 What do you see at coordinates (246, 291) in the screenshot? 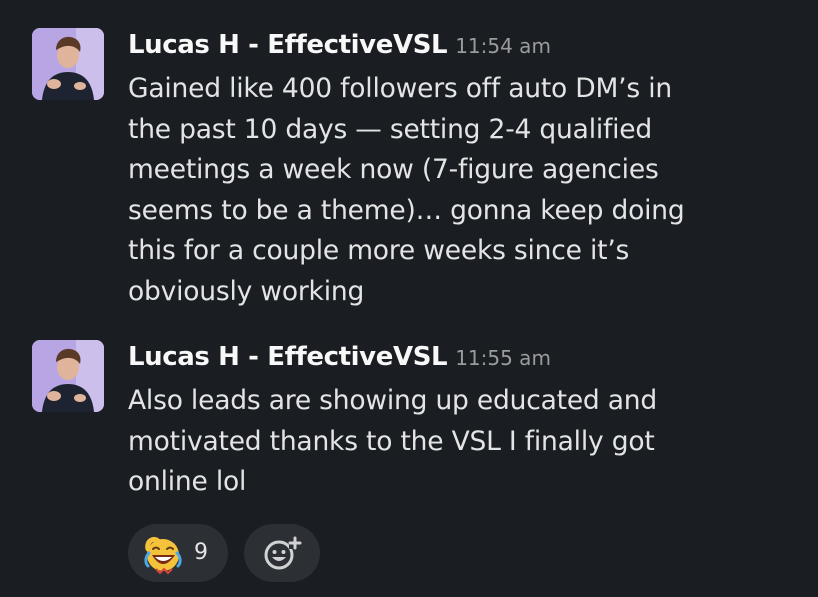
I see `message-line: obviously working` at bounding box center [246, 291].